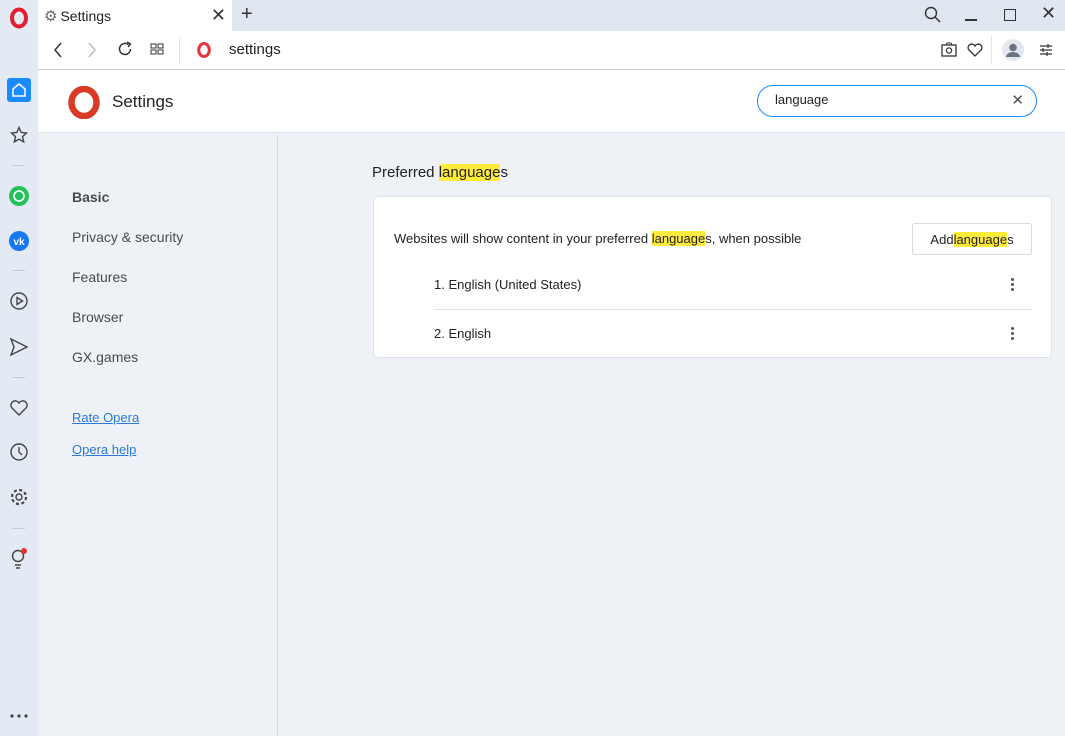 This screenshot has width=1065, height=736. What do you see at coordinates (19, 716) in the screenshot?
I see `more-icon` at bounding box center [19, 716].